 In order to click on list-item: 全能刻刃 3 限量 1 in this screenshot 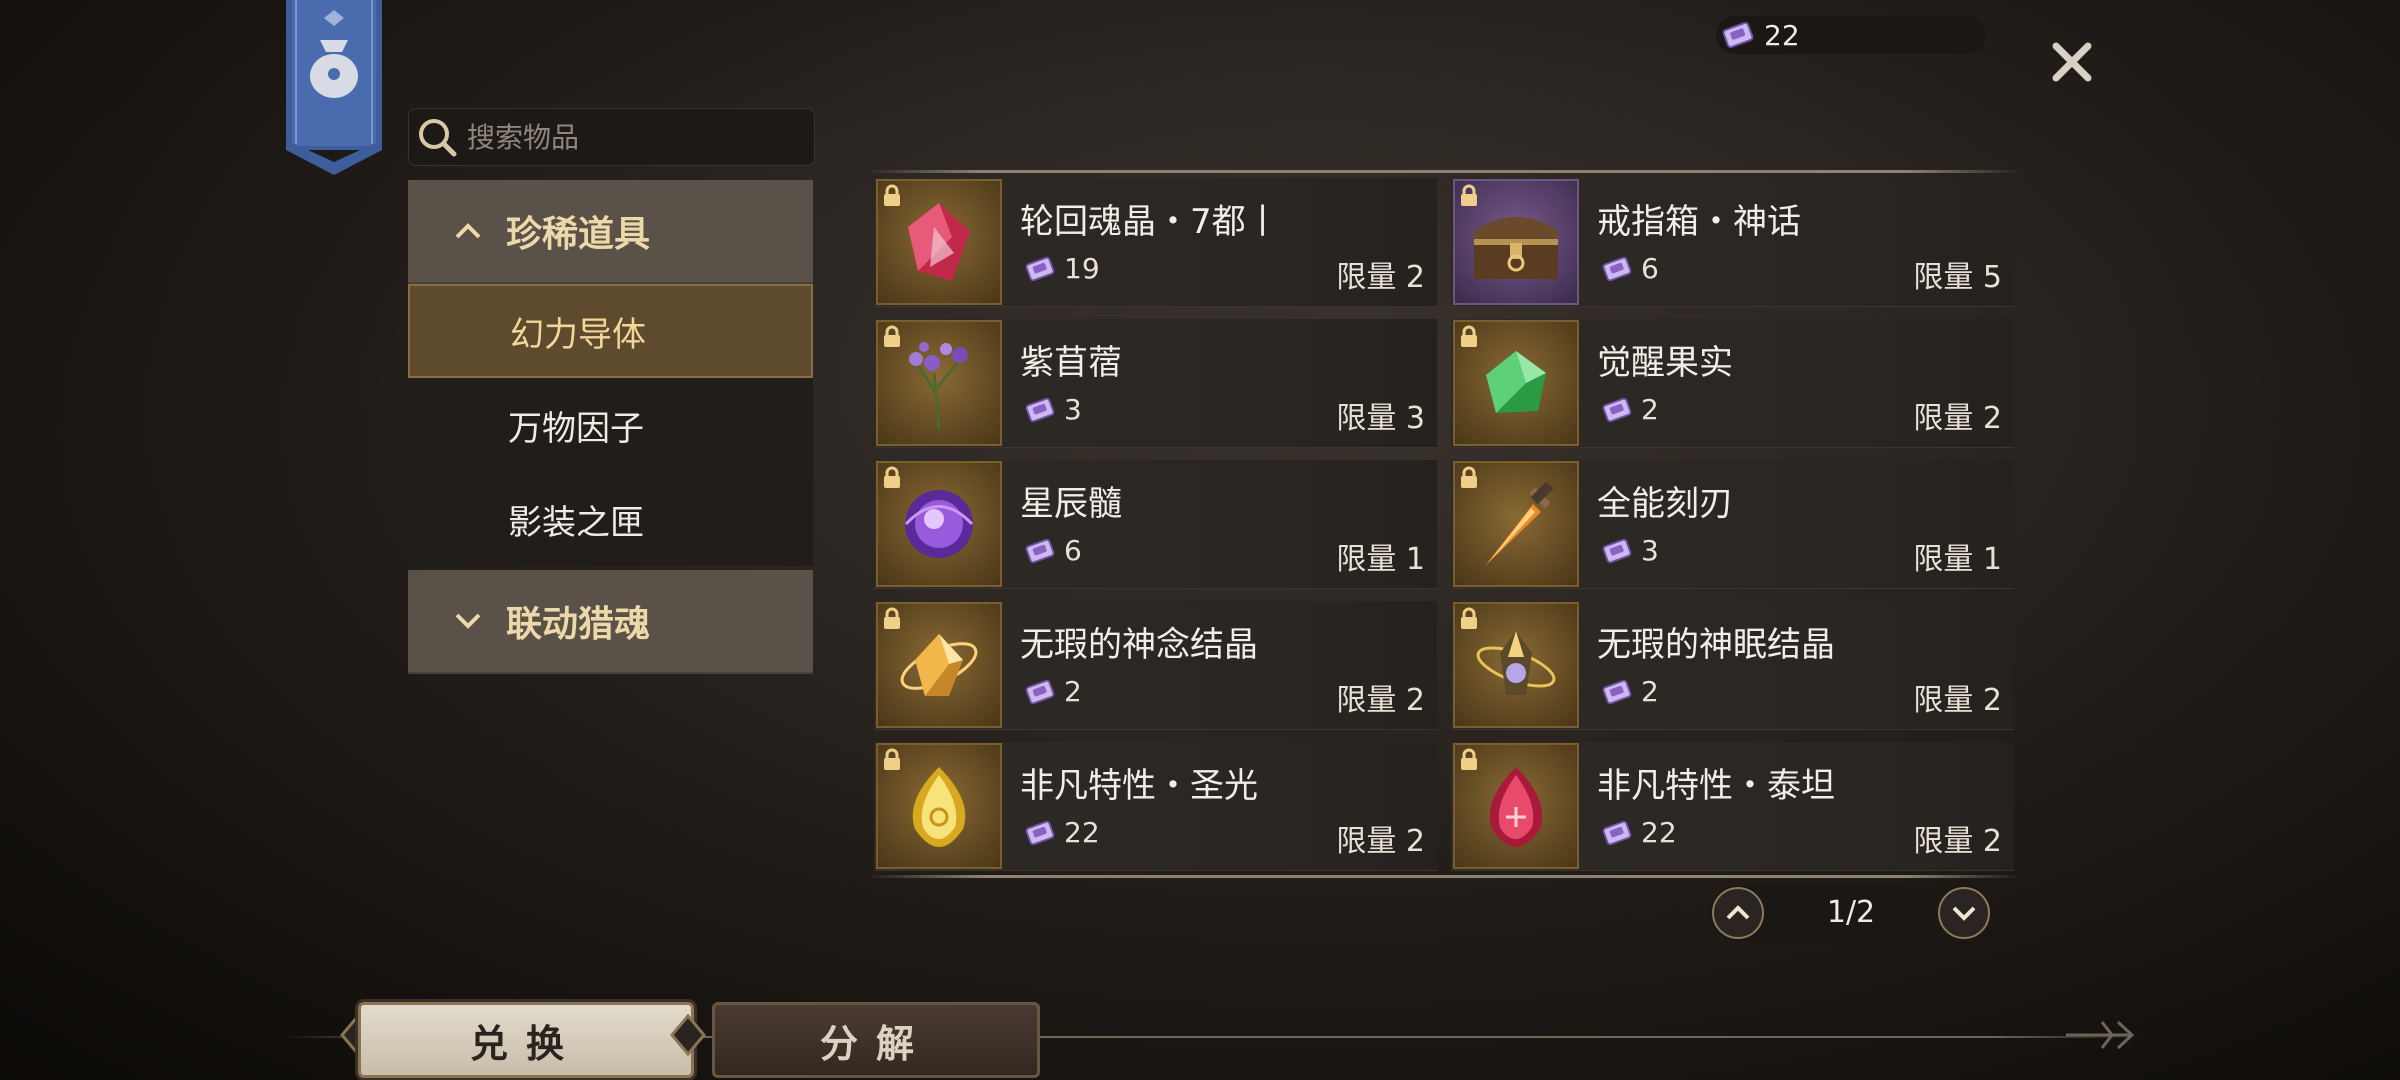, I will do `click(1732, 524)`.